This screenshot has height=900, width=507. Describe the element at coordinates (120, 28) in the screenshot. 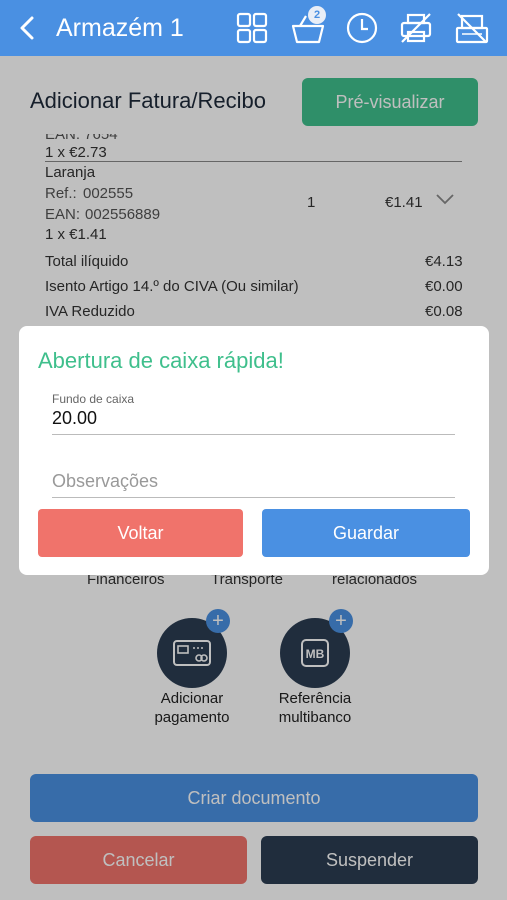

I see `warehouse-title: Armazém 1` at that location.